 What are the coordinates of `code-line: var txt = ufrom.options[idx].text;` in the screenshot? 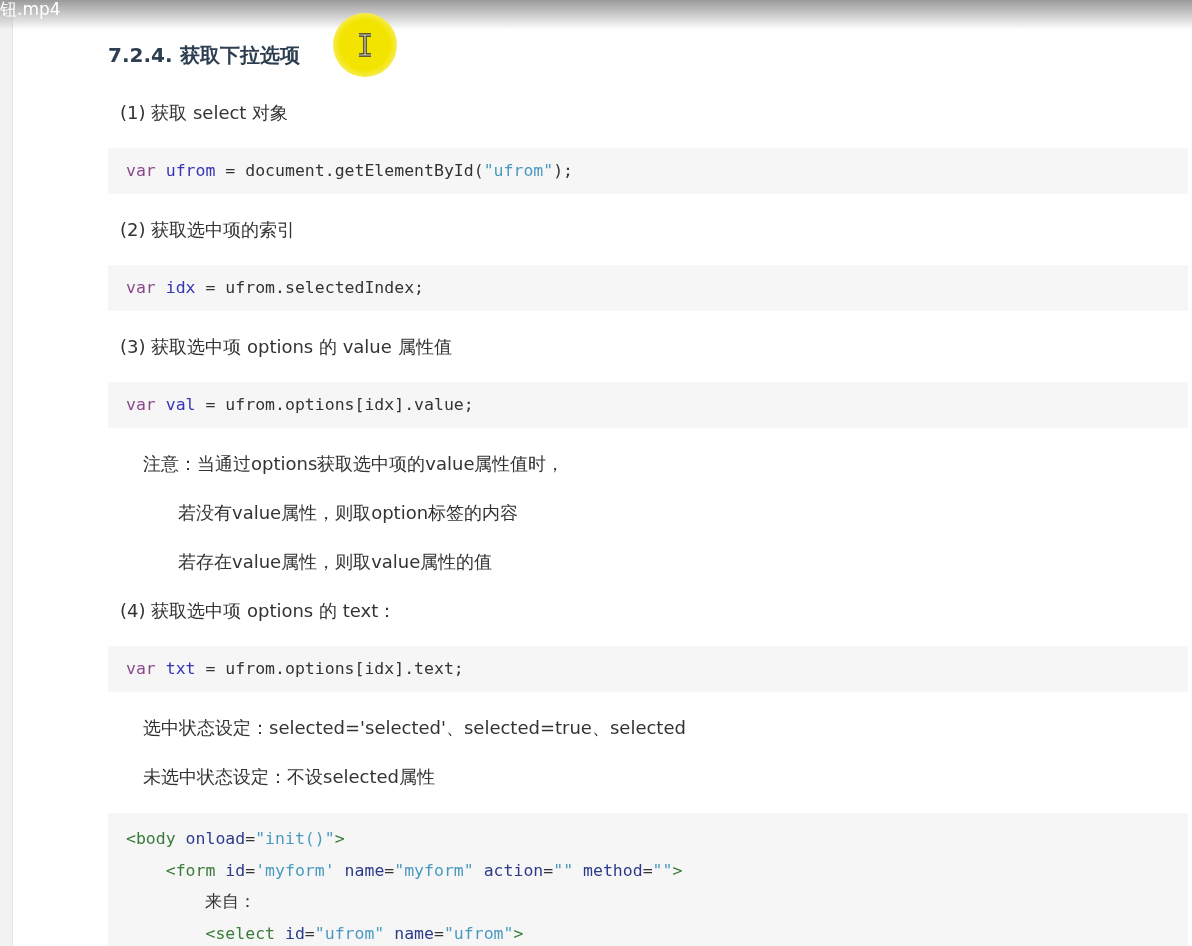 It's located at (295, 669).